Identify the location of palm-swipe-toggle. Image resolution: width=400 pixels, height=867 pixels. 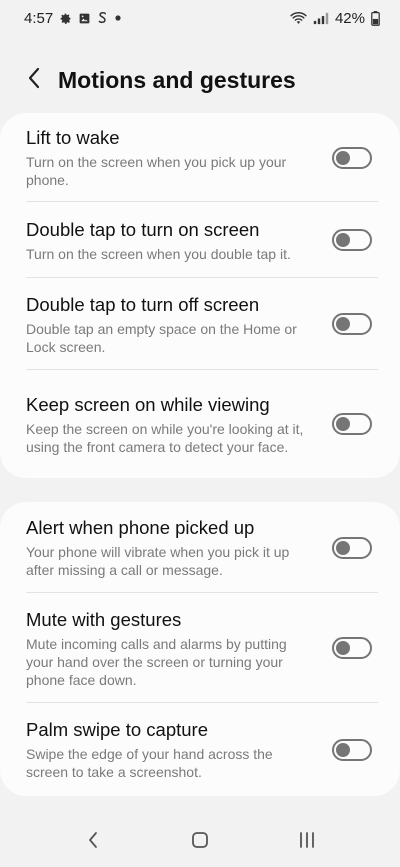
(352, 749).